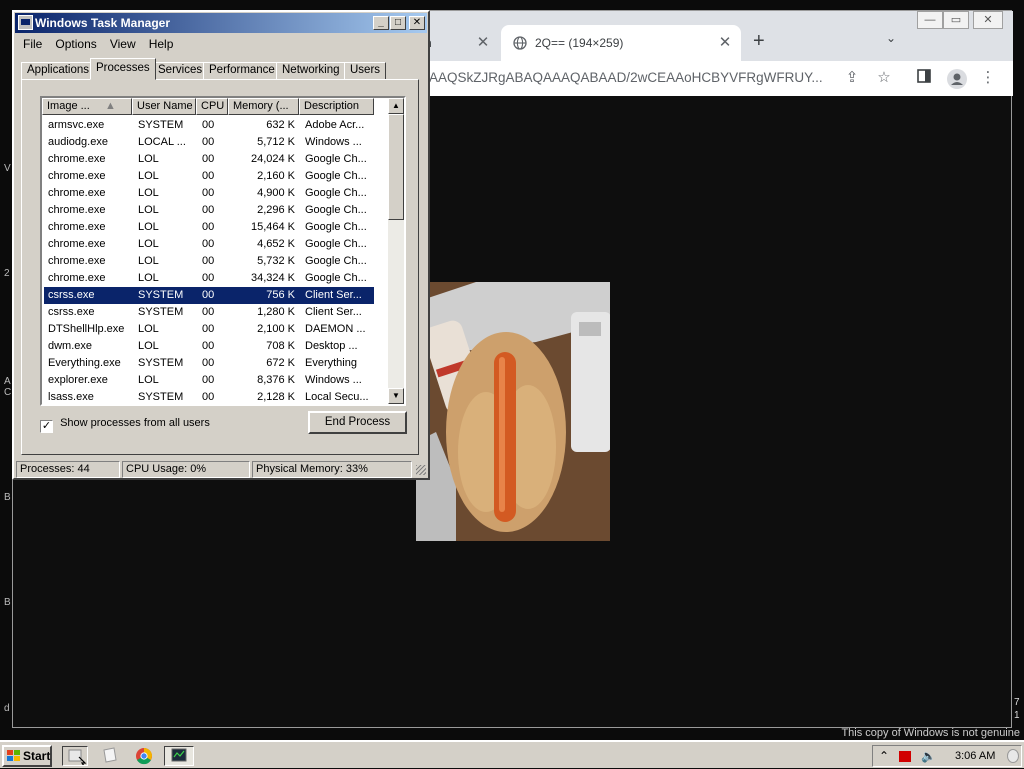 This screenshot has width=1024, height=769. I want to click on tab-processes: Processes, so click(123, 69).